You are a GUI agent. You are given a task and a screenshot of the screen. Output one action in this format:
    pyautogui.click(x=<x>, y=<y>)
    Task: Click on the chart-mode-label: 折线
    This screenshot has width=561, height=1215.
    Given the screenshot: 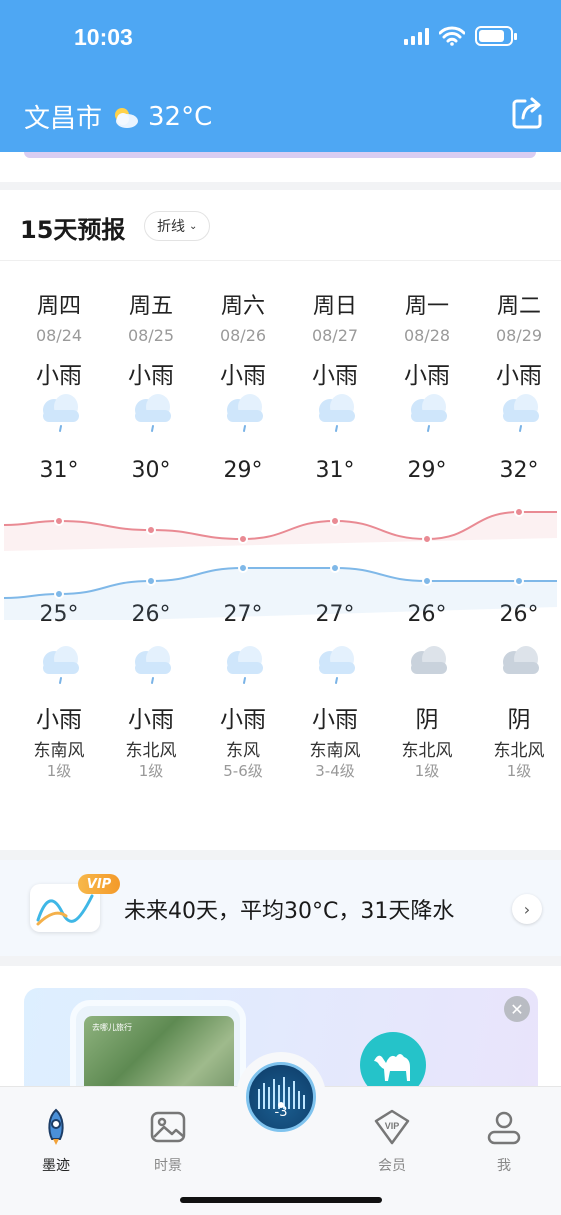 What is the action you would take?
    pyautogui.click(x=171, y=227)
    